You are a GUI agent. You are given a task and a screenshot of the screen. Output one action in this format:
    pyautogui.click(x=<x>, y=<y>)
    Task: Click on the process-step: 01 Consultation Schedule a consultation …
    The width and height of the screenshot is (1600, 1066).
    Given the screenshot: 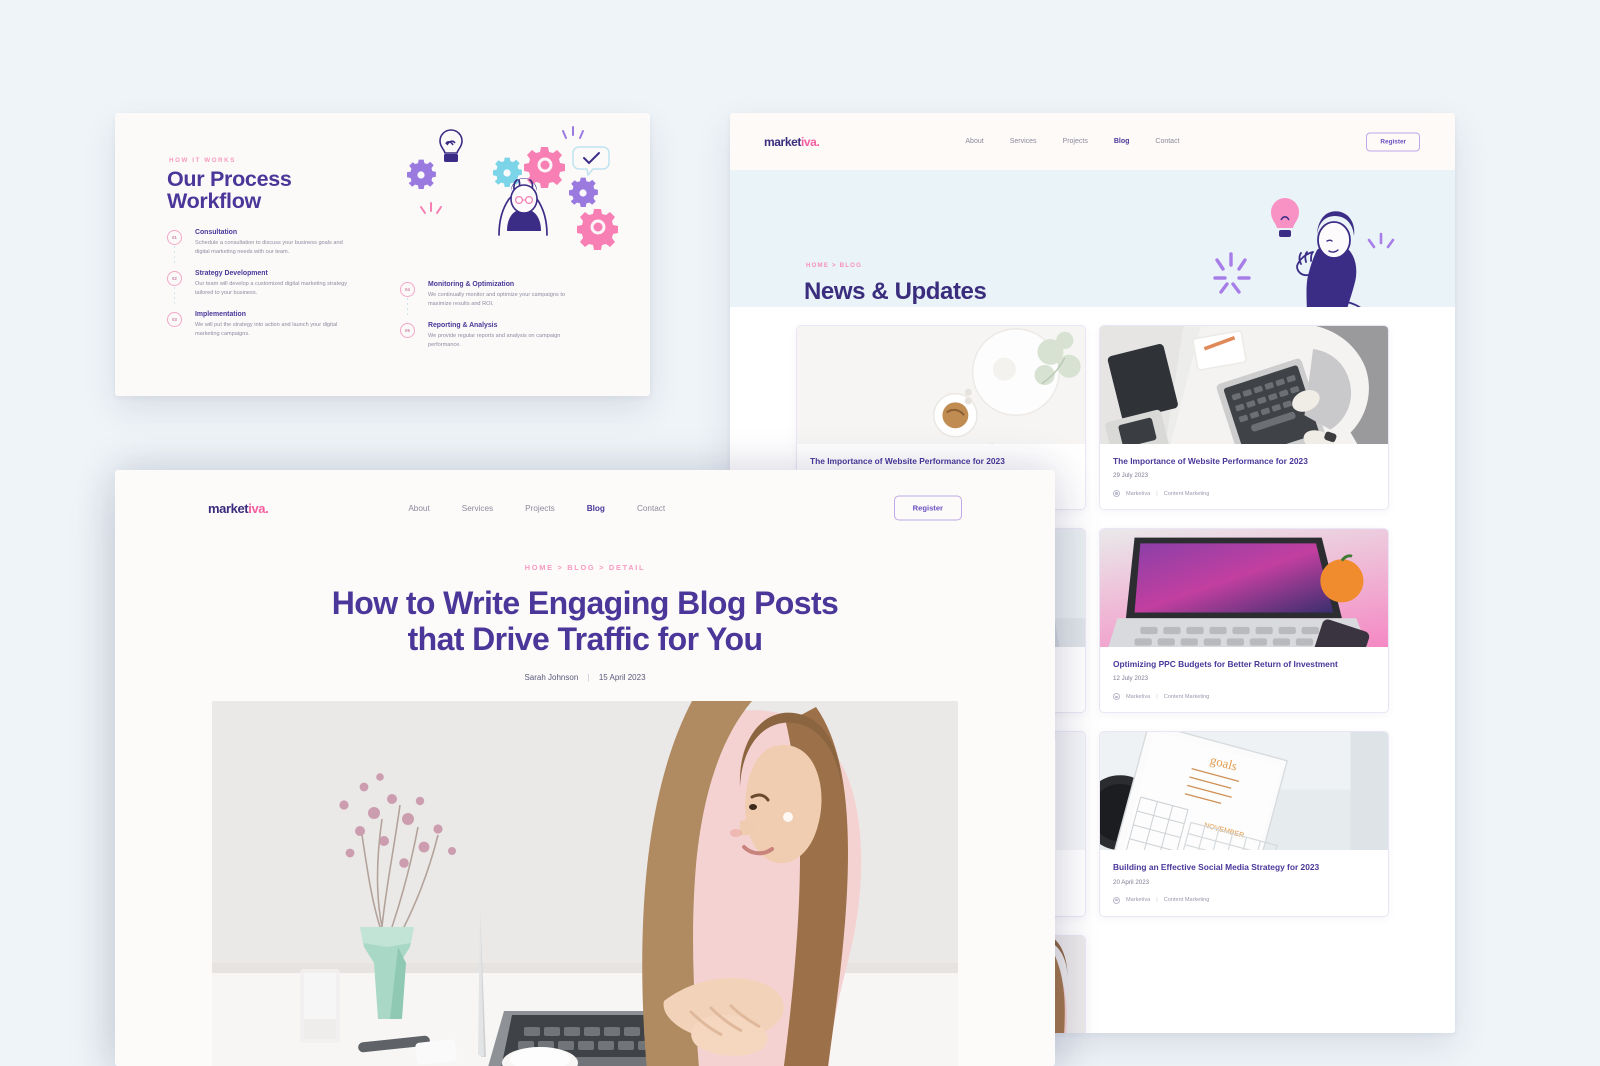 What is the action you would take?
    pyautogui.click(x=259, y=247)
    